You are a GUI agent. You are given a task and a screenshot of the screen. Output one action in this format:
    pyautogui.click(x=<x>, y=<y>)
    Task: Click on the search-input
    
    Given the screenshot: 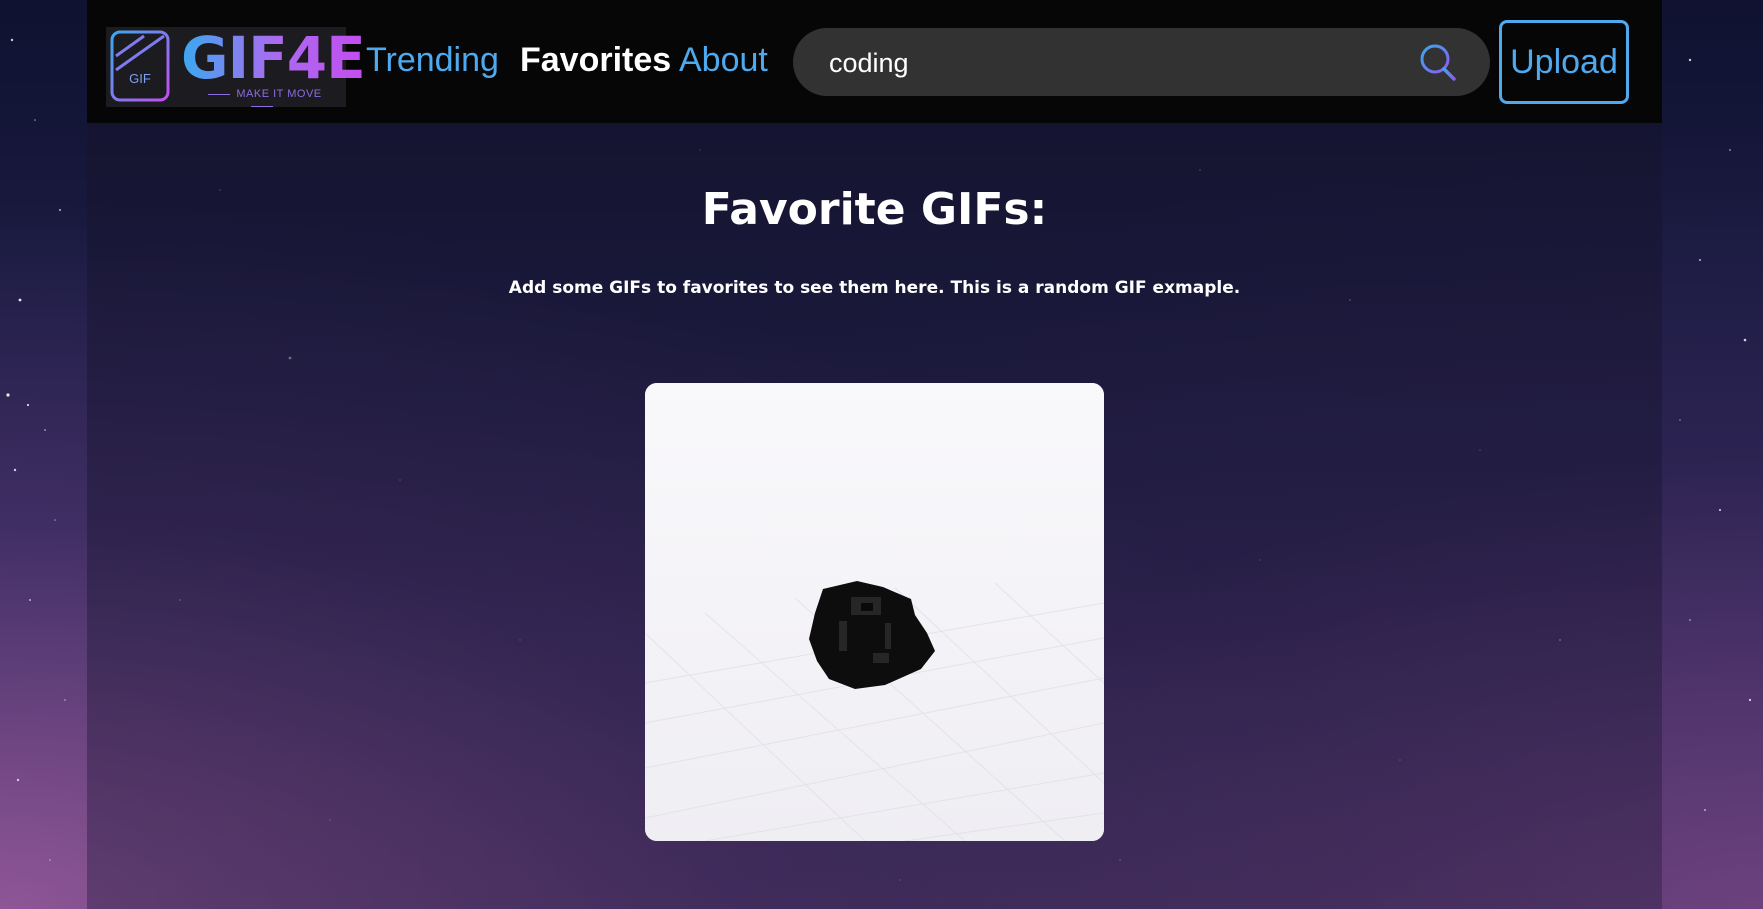 What is the action you would take?
    pyautogui.click(x=1109, y=63)
    